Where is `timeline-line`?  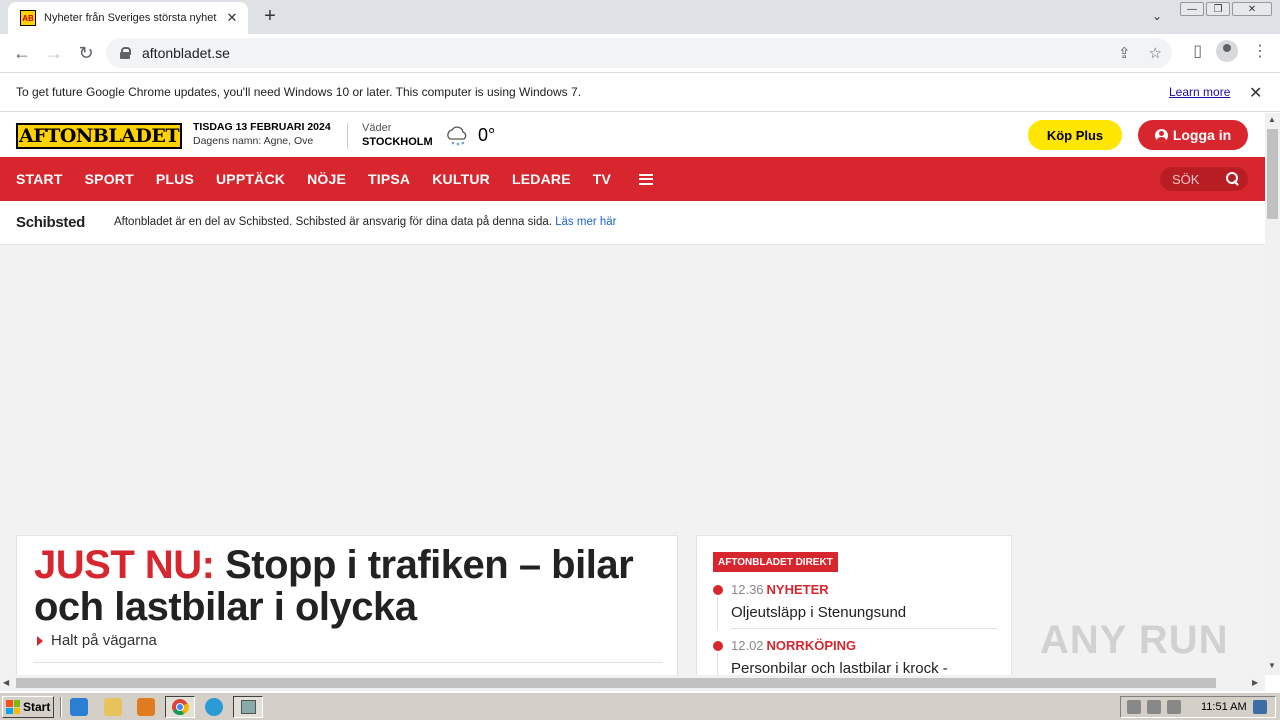 timeline-line is located at coordinates (717, 663).